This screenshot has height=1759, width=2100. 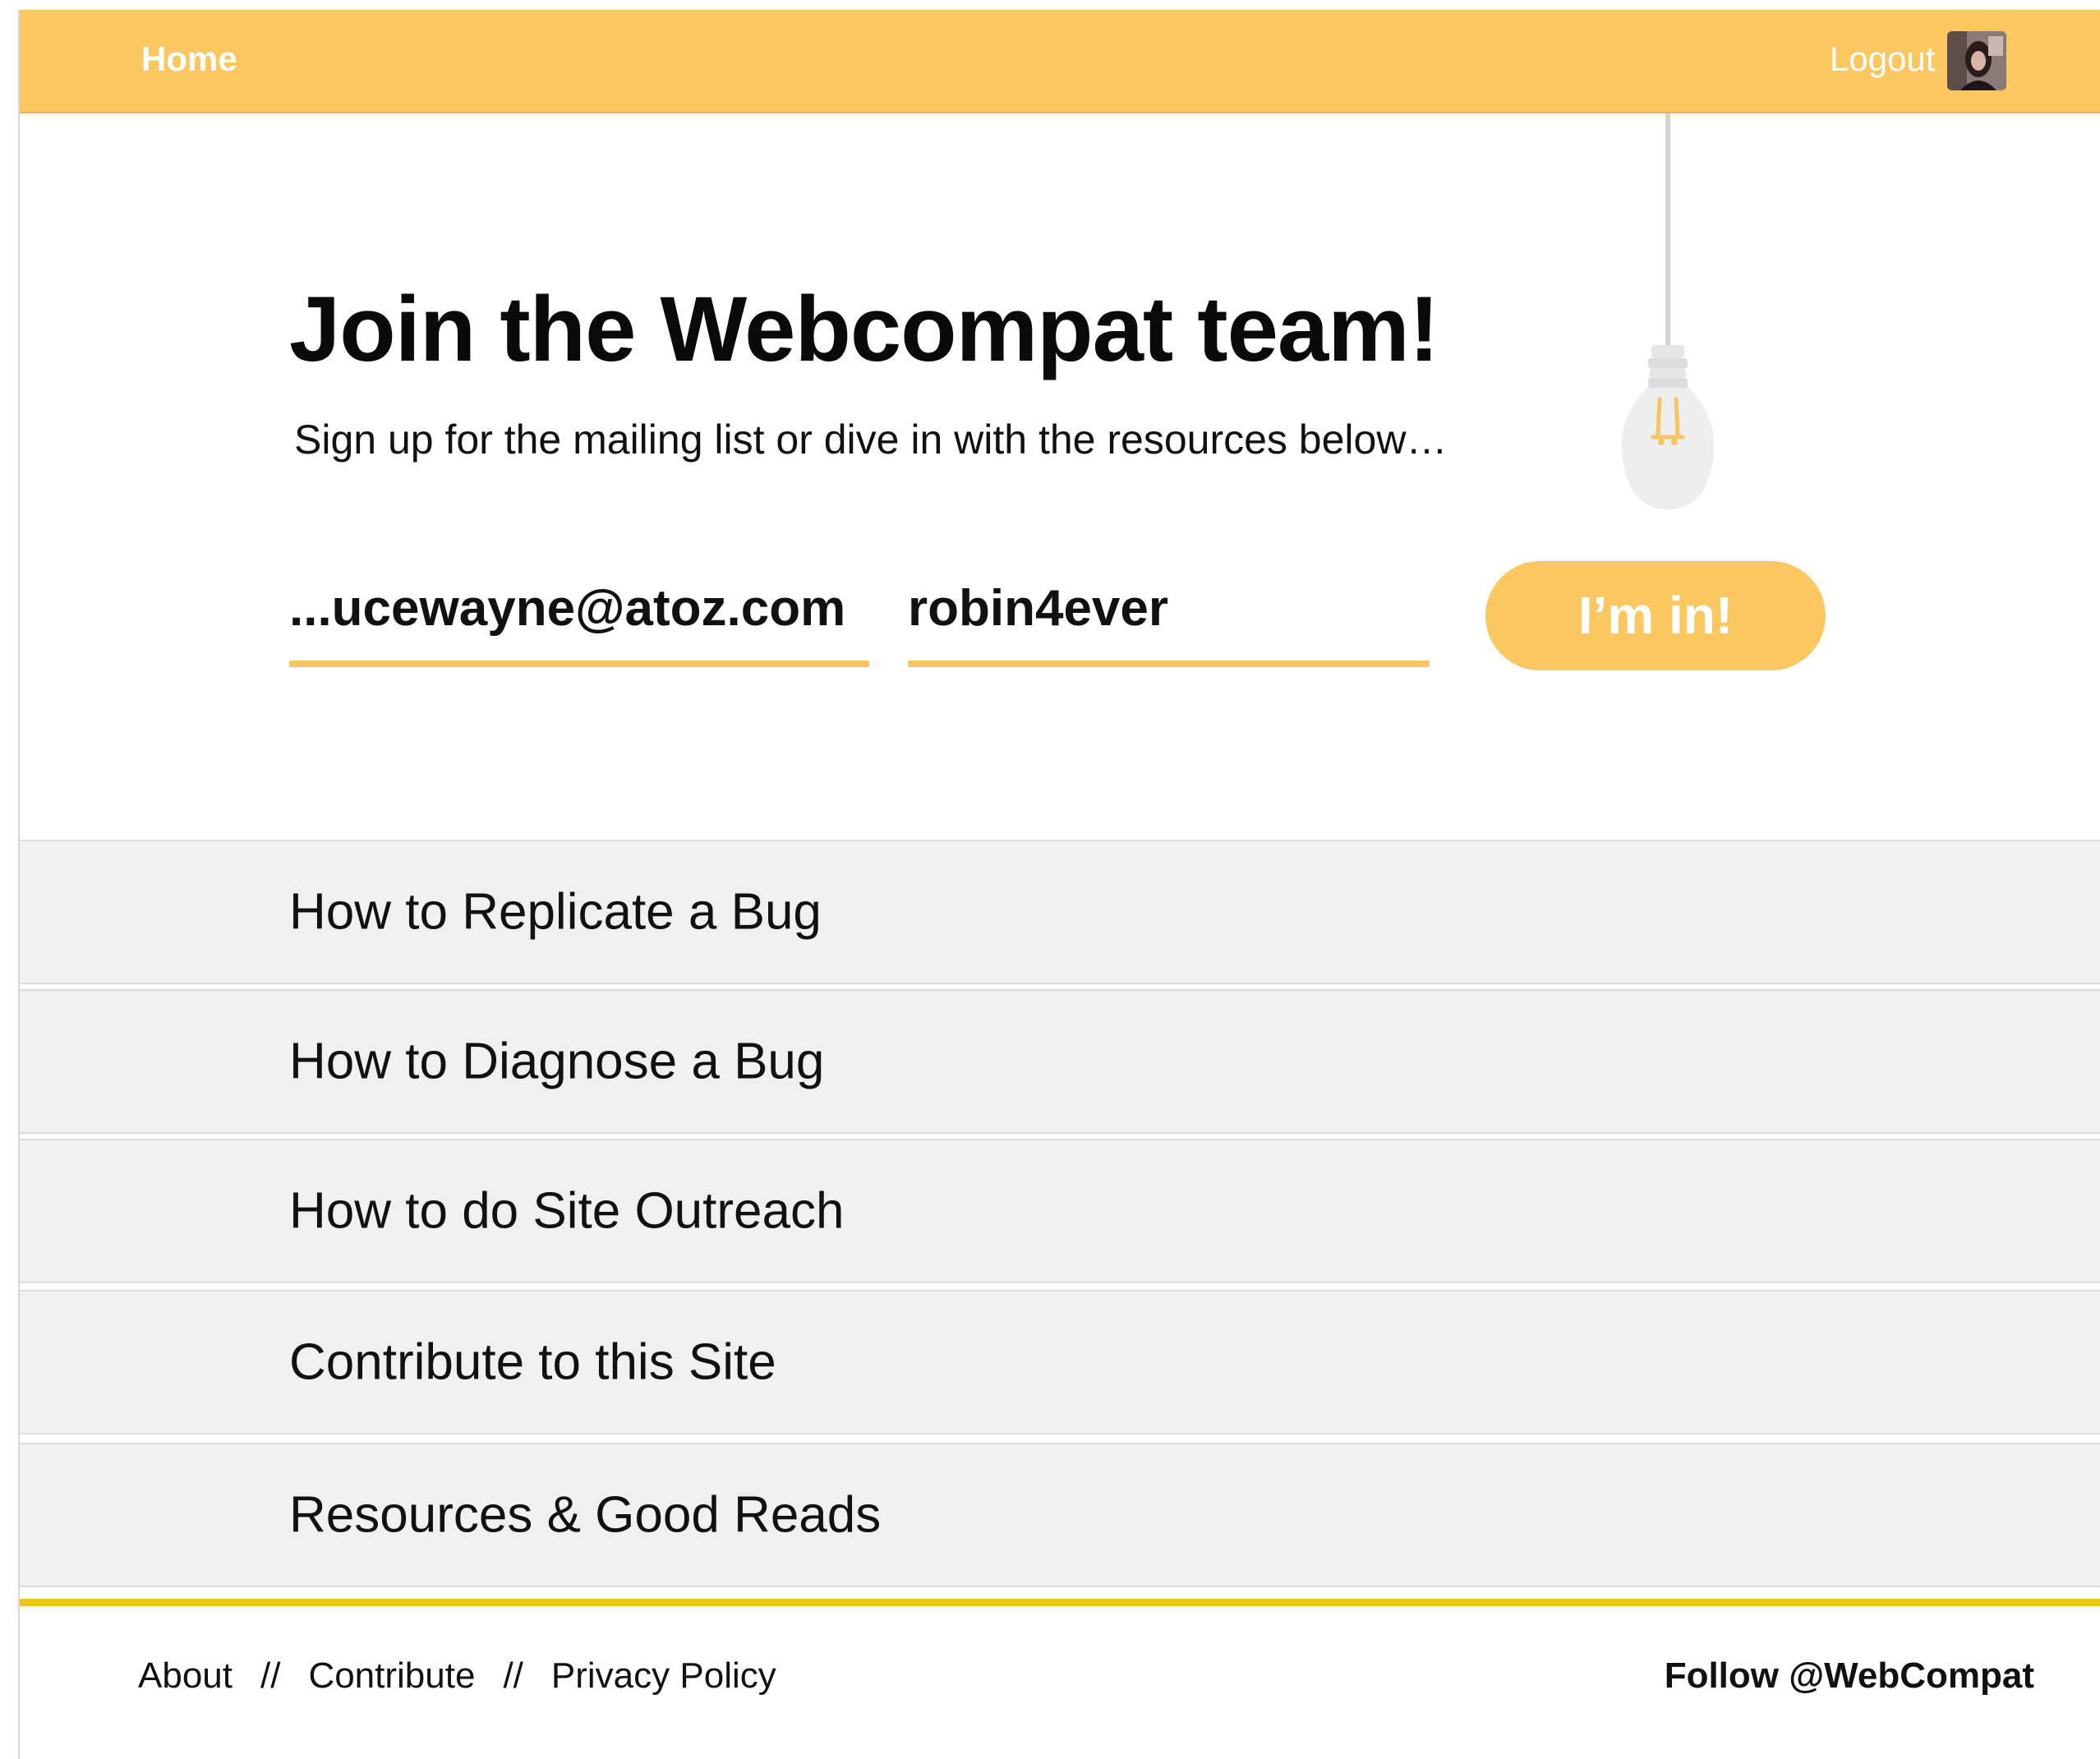 I want to click on user-avatar-icon, so click(x=1976, y=60).